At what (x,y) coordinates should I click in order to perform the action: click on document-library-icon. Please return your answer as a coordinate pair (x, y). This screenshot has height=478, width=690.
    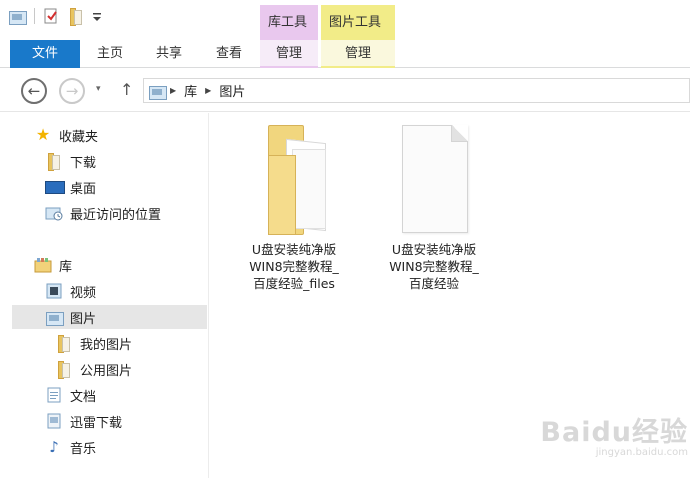
    Looking at the image, I should click on (54, 395).